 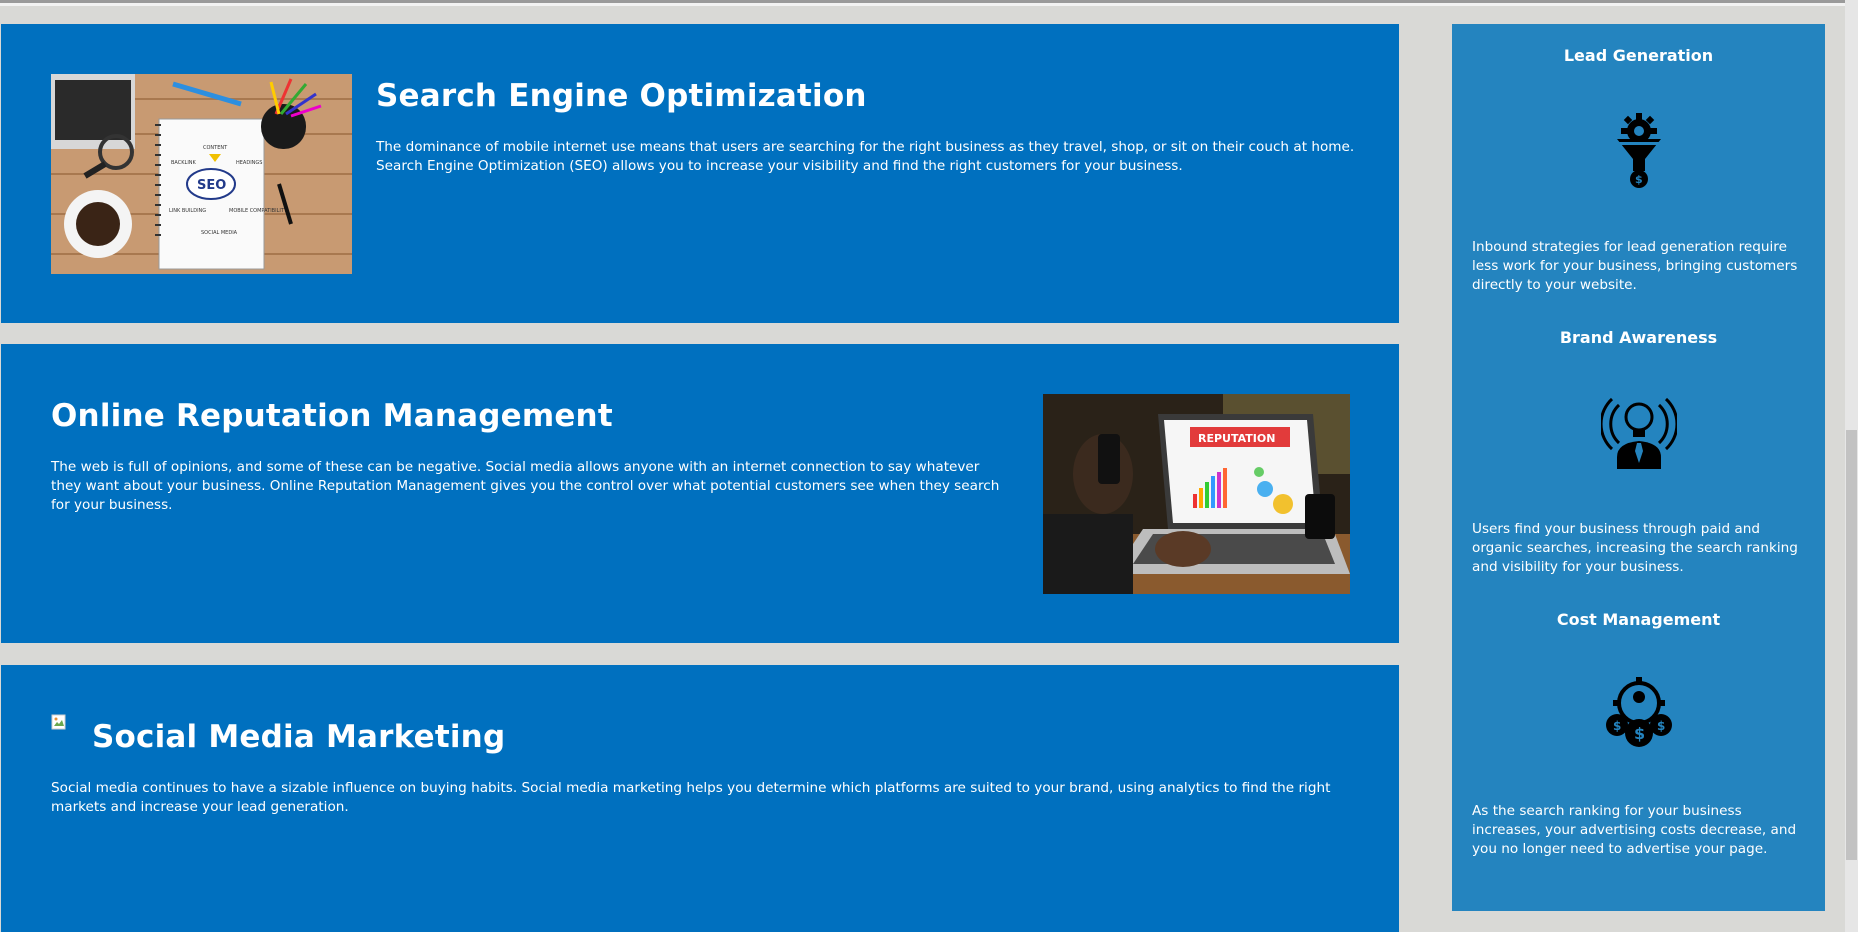 I want to click on reputation-laptop-image: REPUTATION, so click(x=1196, y=494).